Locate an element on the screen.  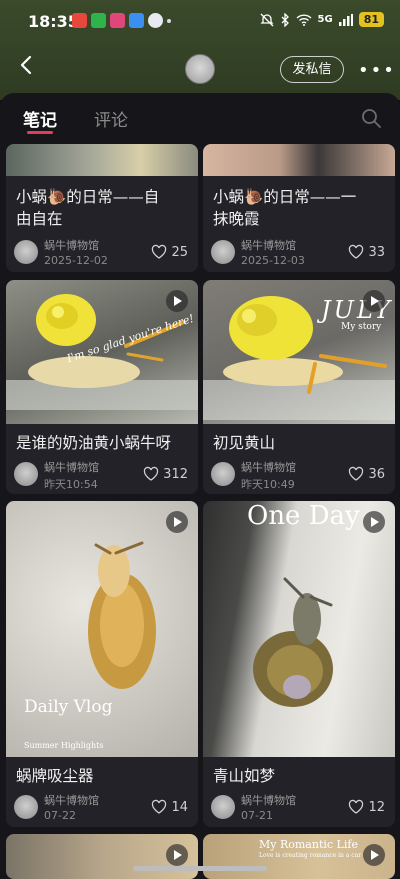
cover-overlay-subtitle: Love is creating romance in a car is located at coordinates (310, 855).